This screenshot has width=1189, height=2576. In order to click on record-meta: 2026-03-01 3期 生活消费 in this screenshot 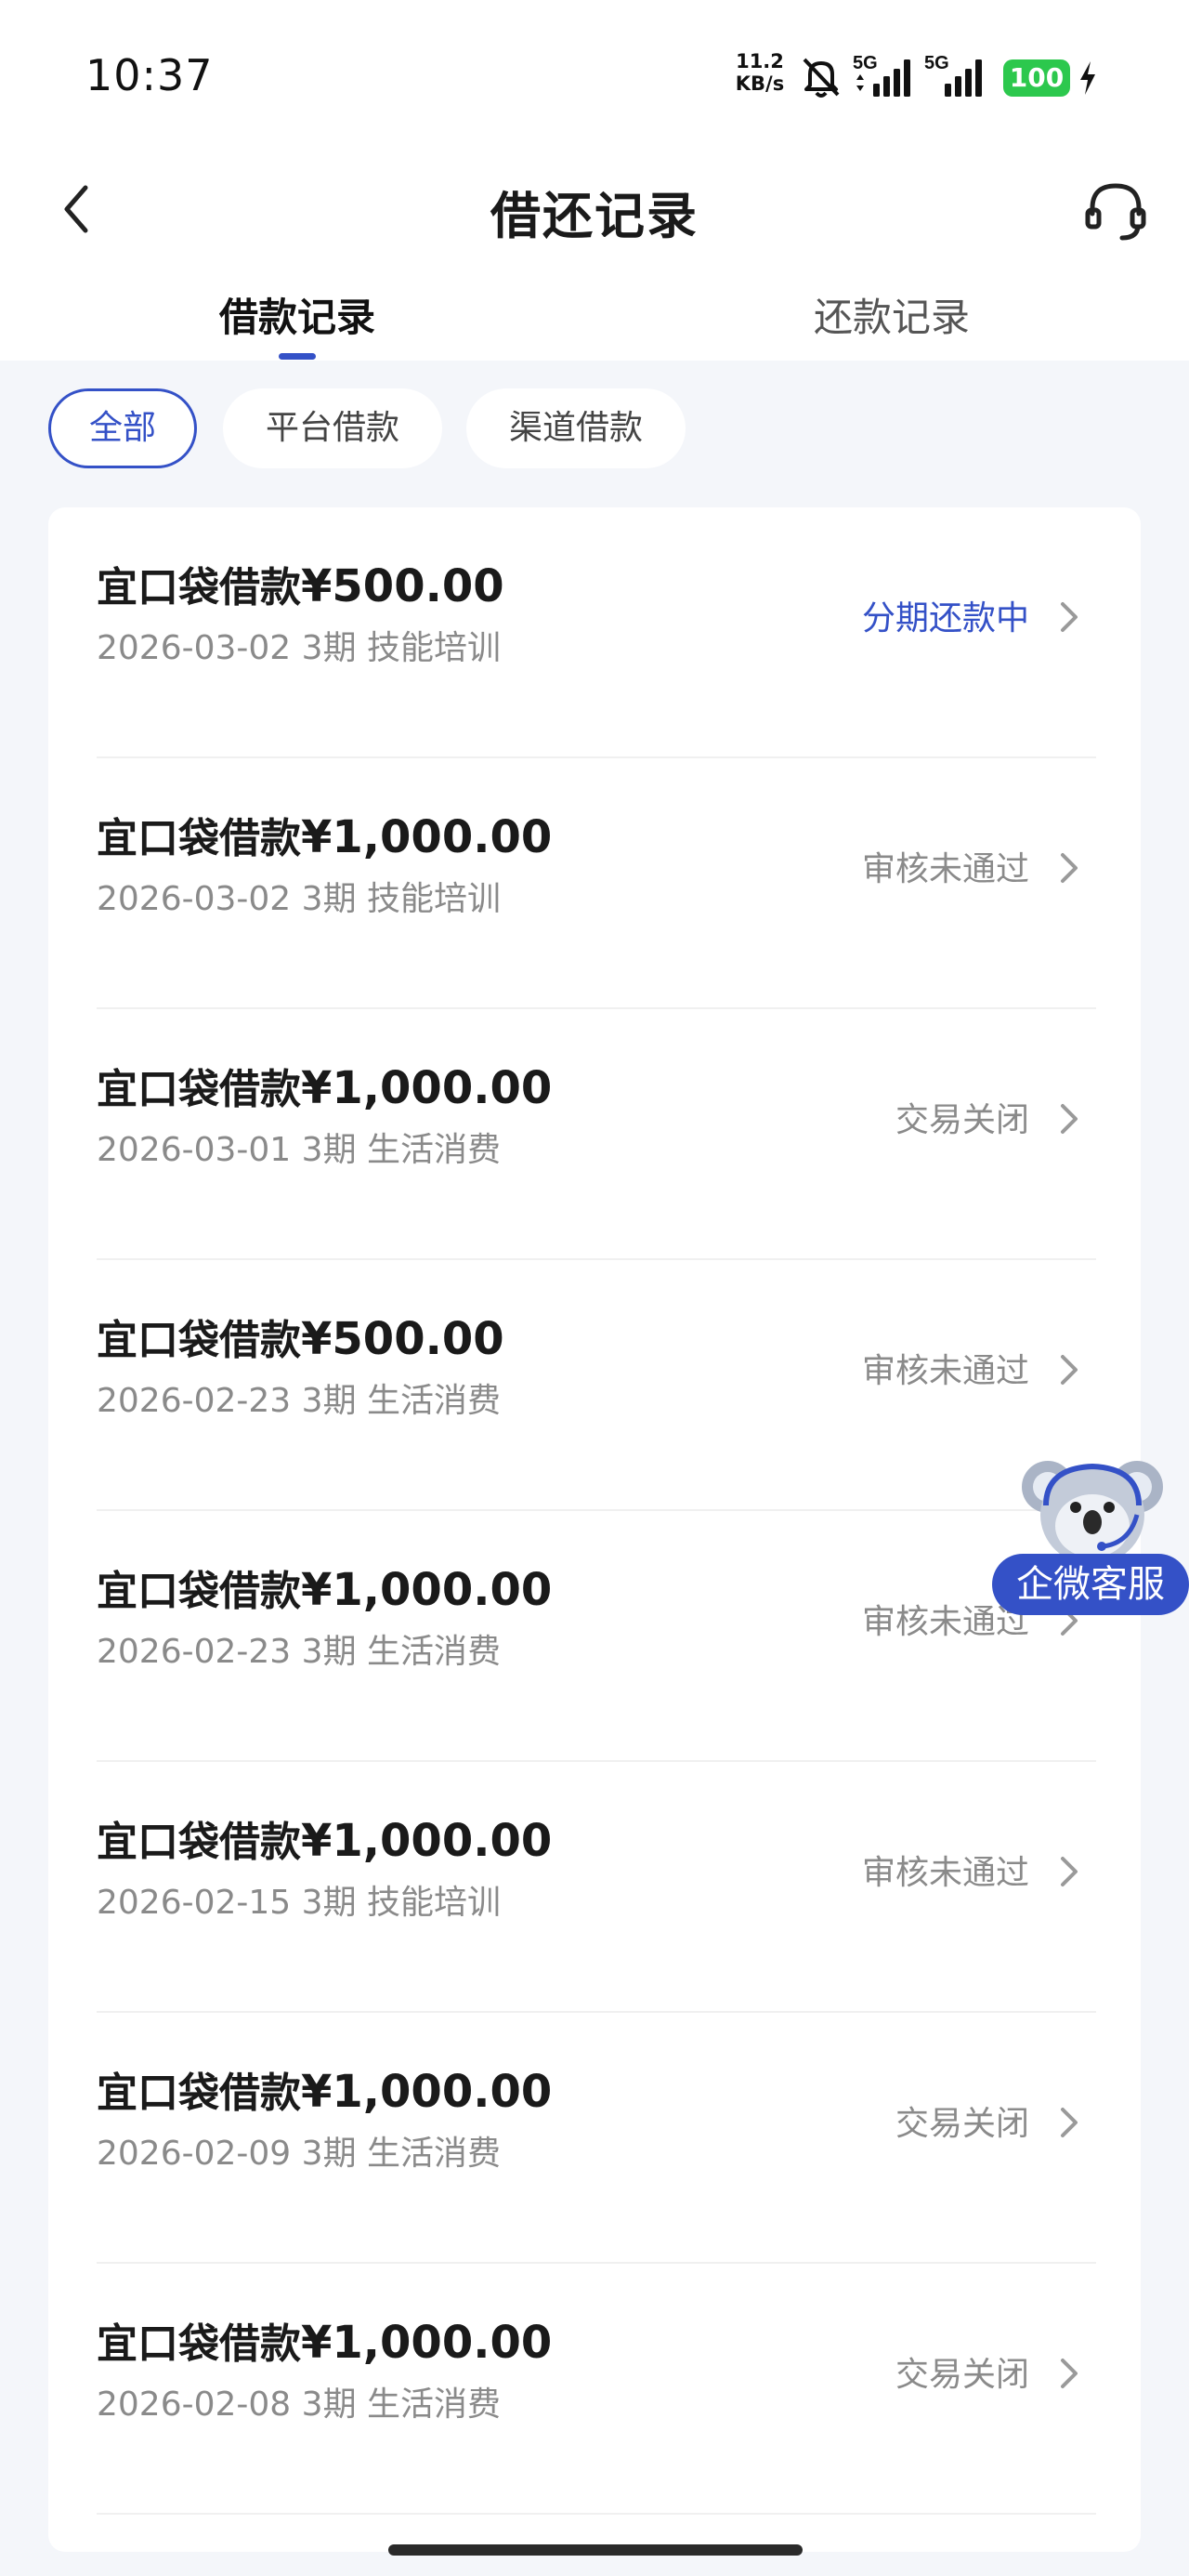, I will do `click(299, 1147)`.